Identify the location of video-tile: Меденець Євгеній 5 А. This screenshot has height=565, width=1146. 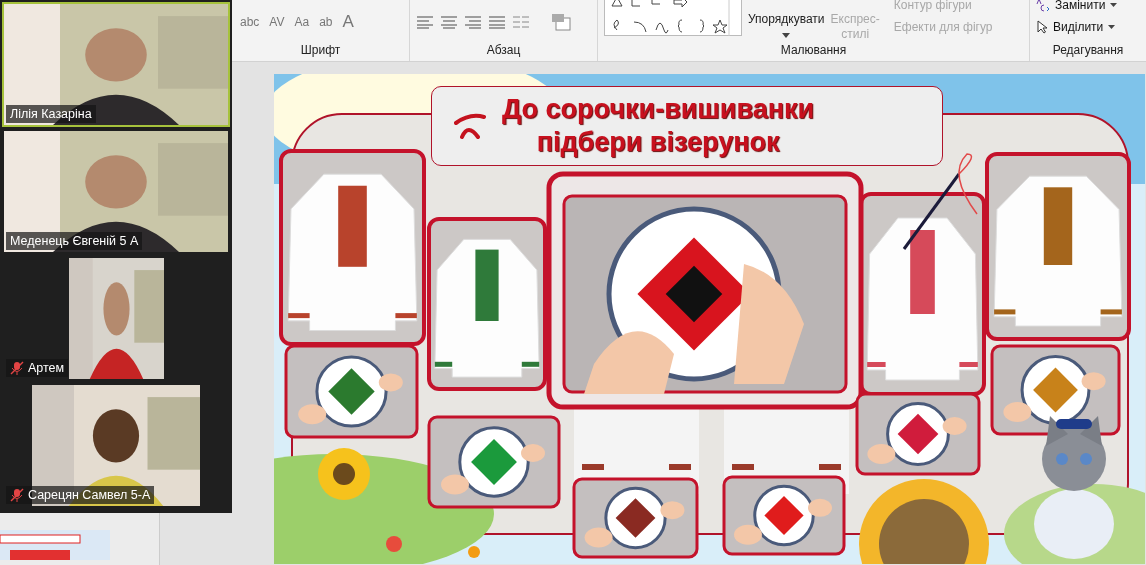
(116, 191).